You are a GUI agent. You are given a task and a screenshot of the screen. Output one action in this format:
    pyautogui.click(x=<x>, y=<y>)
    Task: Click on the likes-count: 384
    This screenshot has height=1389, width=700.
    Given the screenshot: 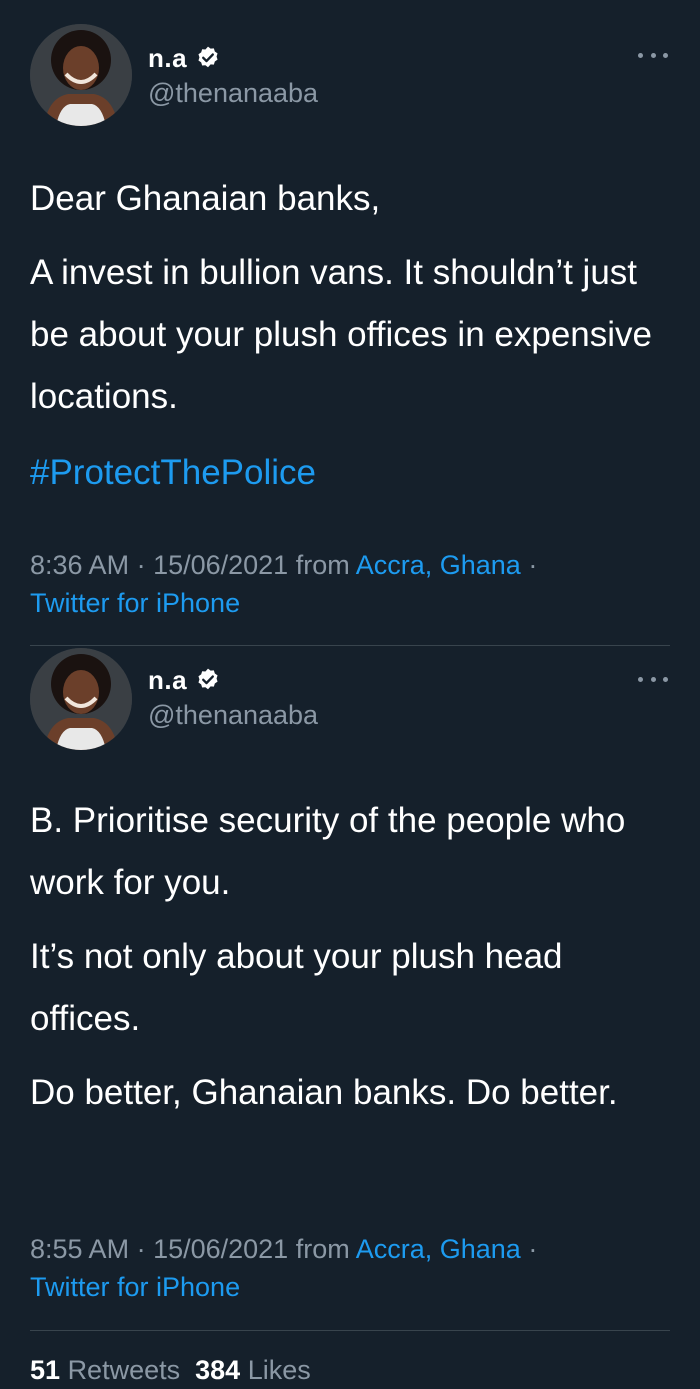 What is the action you would take?
    pyautogui.click(x=218, y=1370)
    